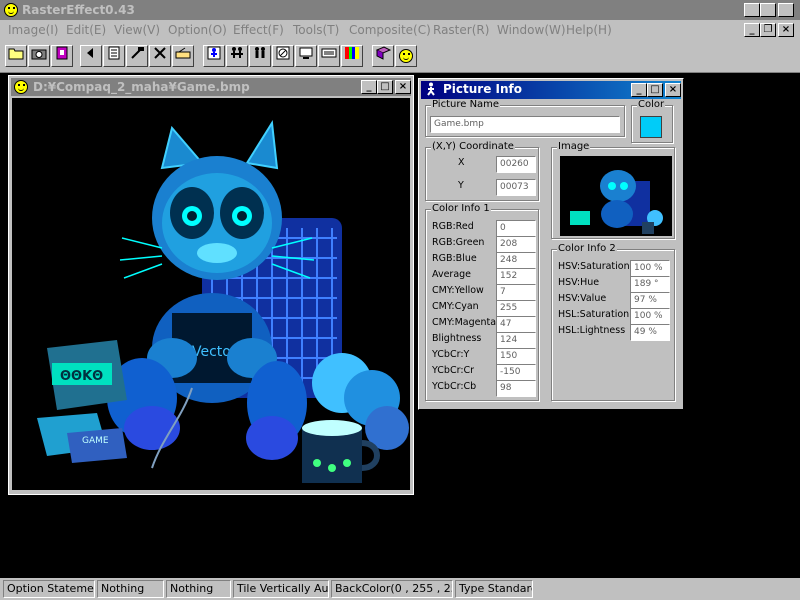 The image size is (800, 600). Describe the element at coordinates (81, 376) in the screenshot. I see `svg-text: ΘΘΚΘ` at that location.